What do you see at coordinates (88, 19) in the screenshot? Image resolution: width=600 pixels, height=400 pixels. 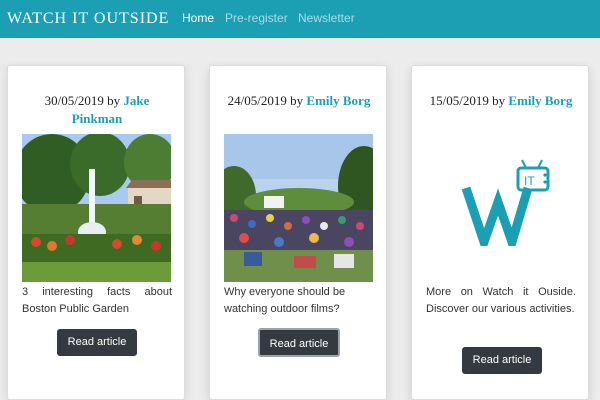 I see `brand-logo: WATCH IT OUTSIDE` at bounding box center [88, 19].